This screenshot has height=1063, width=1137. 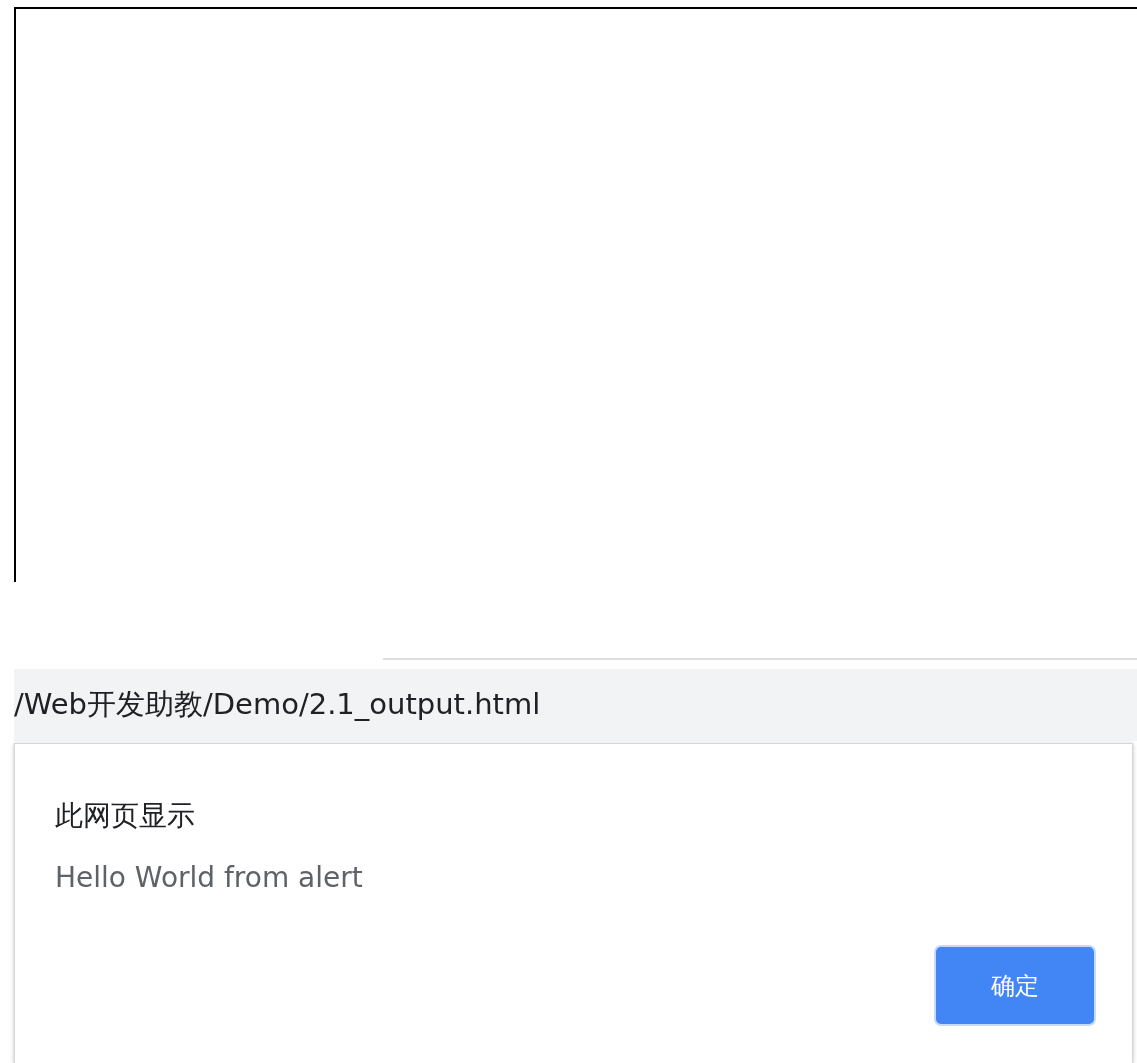 What do you see at coordinates (575, 705) in the screenshot?
I see `address-bar: /Web开发助教/Demo/2.1_output.html` at bounding box center [575, 705].